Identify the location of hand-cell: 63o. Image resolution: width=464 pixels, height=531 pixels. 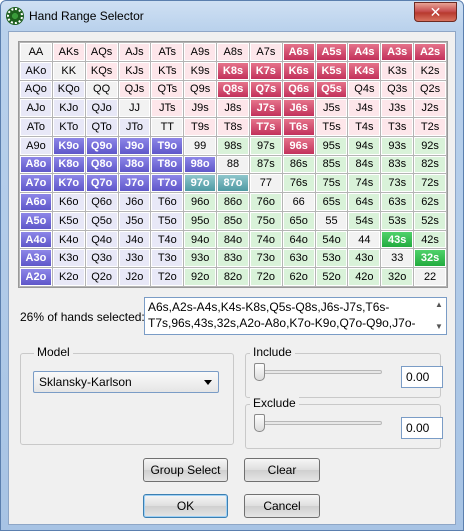
(298, 258).